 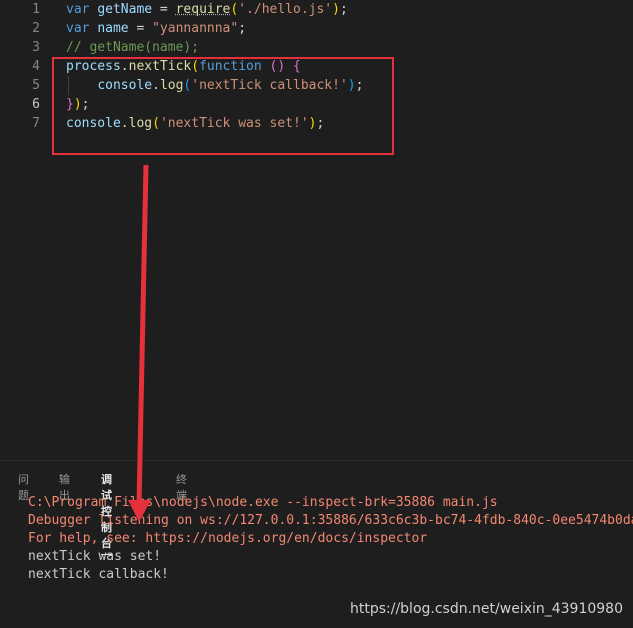 I want to click on code-text: var getName = require('./hello.js');, so click(x=207, y=9).